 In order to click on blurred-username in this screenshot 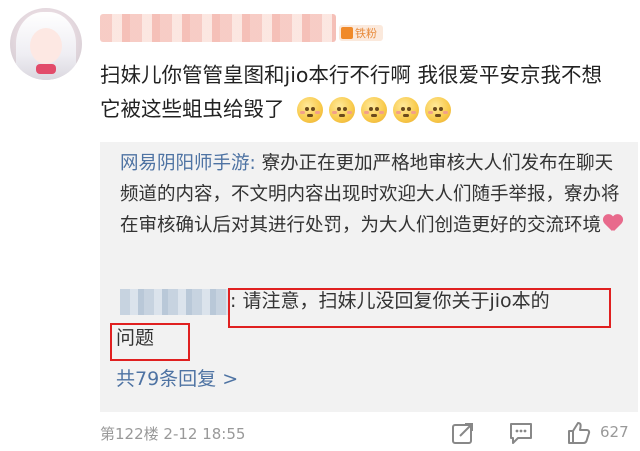, I will do `click(218, 28)`.